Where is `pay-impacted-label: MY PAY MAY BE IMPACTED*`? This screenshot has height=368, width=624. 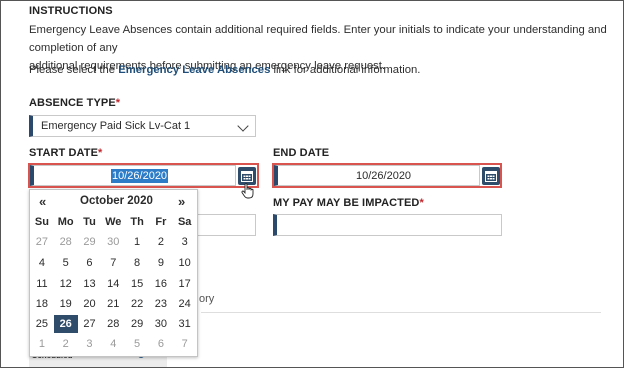
pay-impacted-label: MY PAY MAY BE IMPACTED* is located at coordinates (348, 203).